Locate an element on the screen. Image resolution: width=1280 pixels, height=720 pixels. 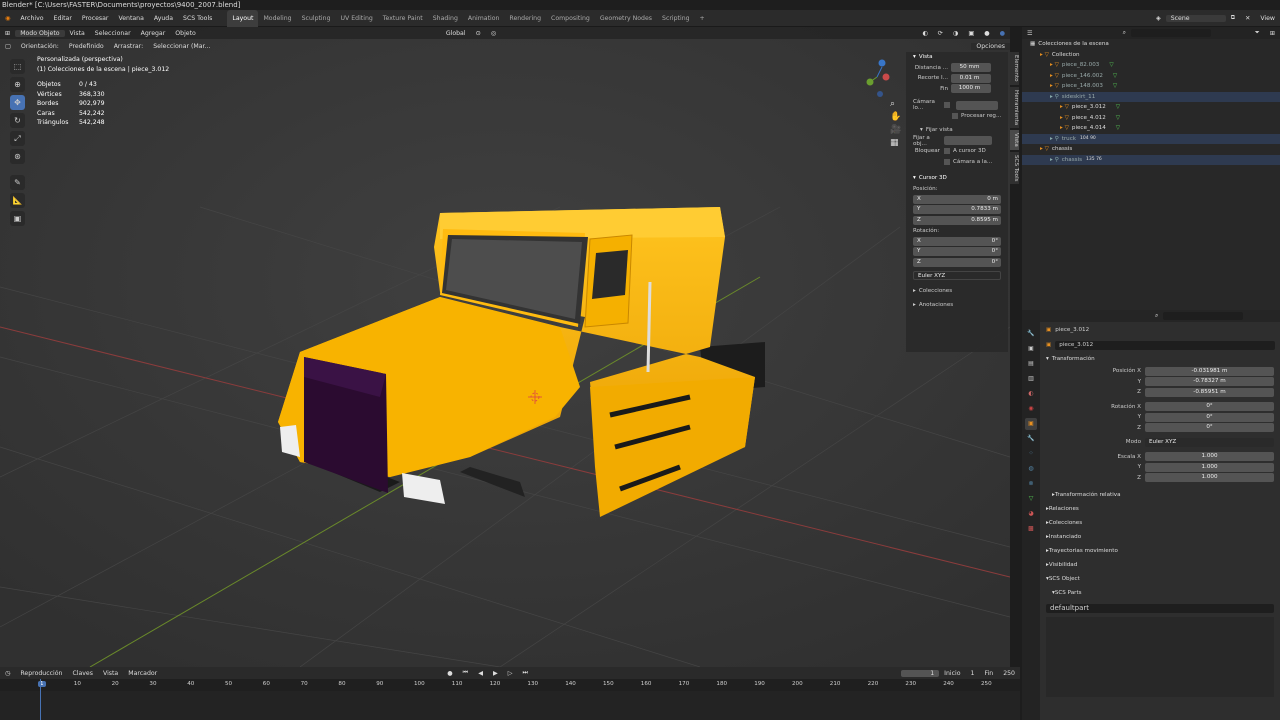
prop-value-field: Euler XYZ is located at coordinates (1209, 442).